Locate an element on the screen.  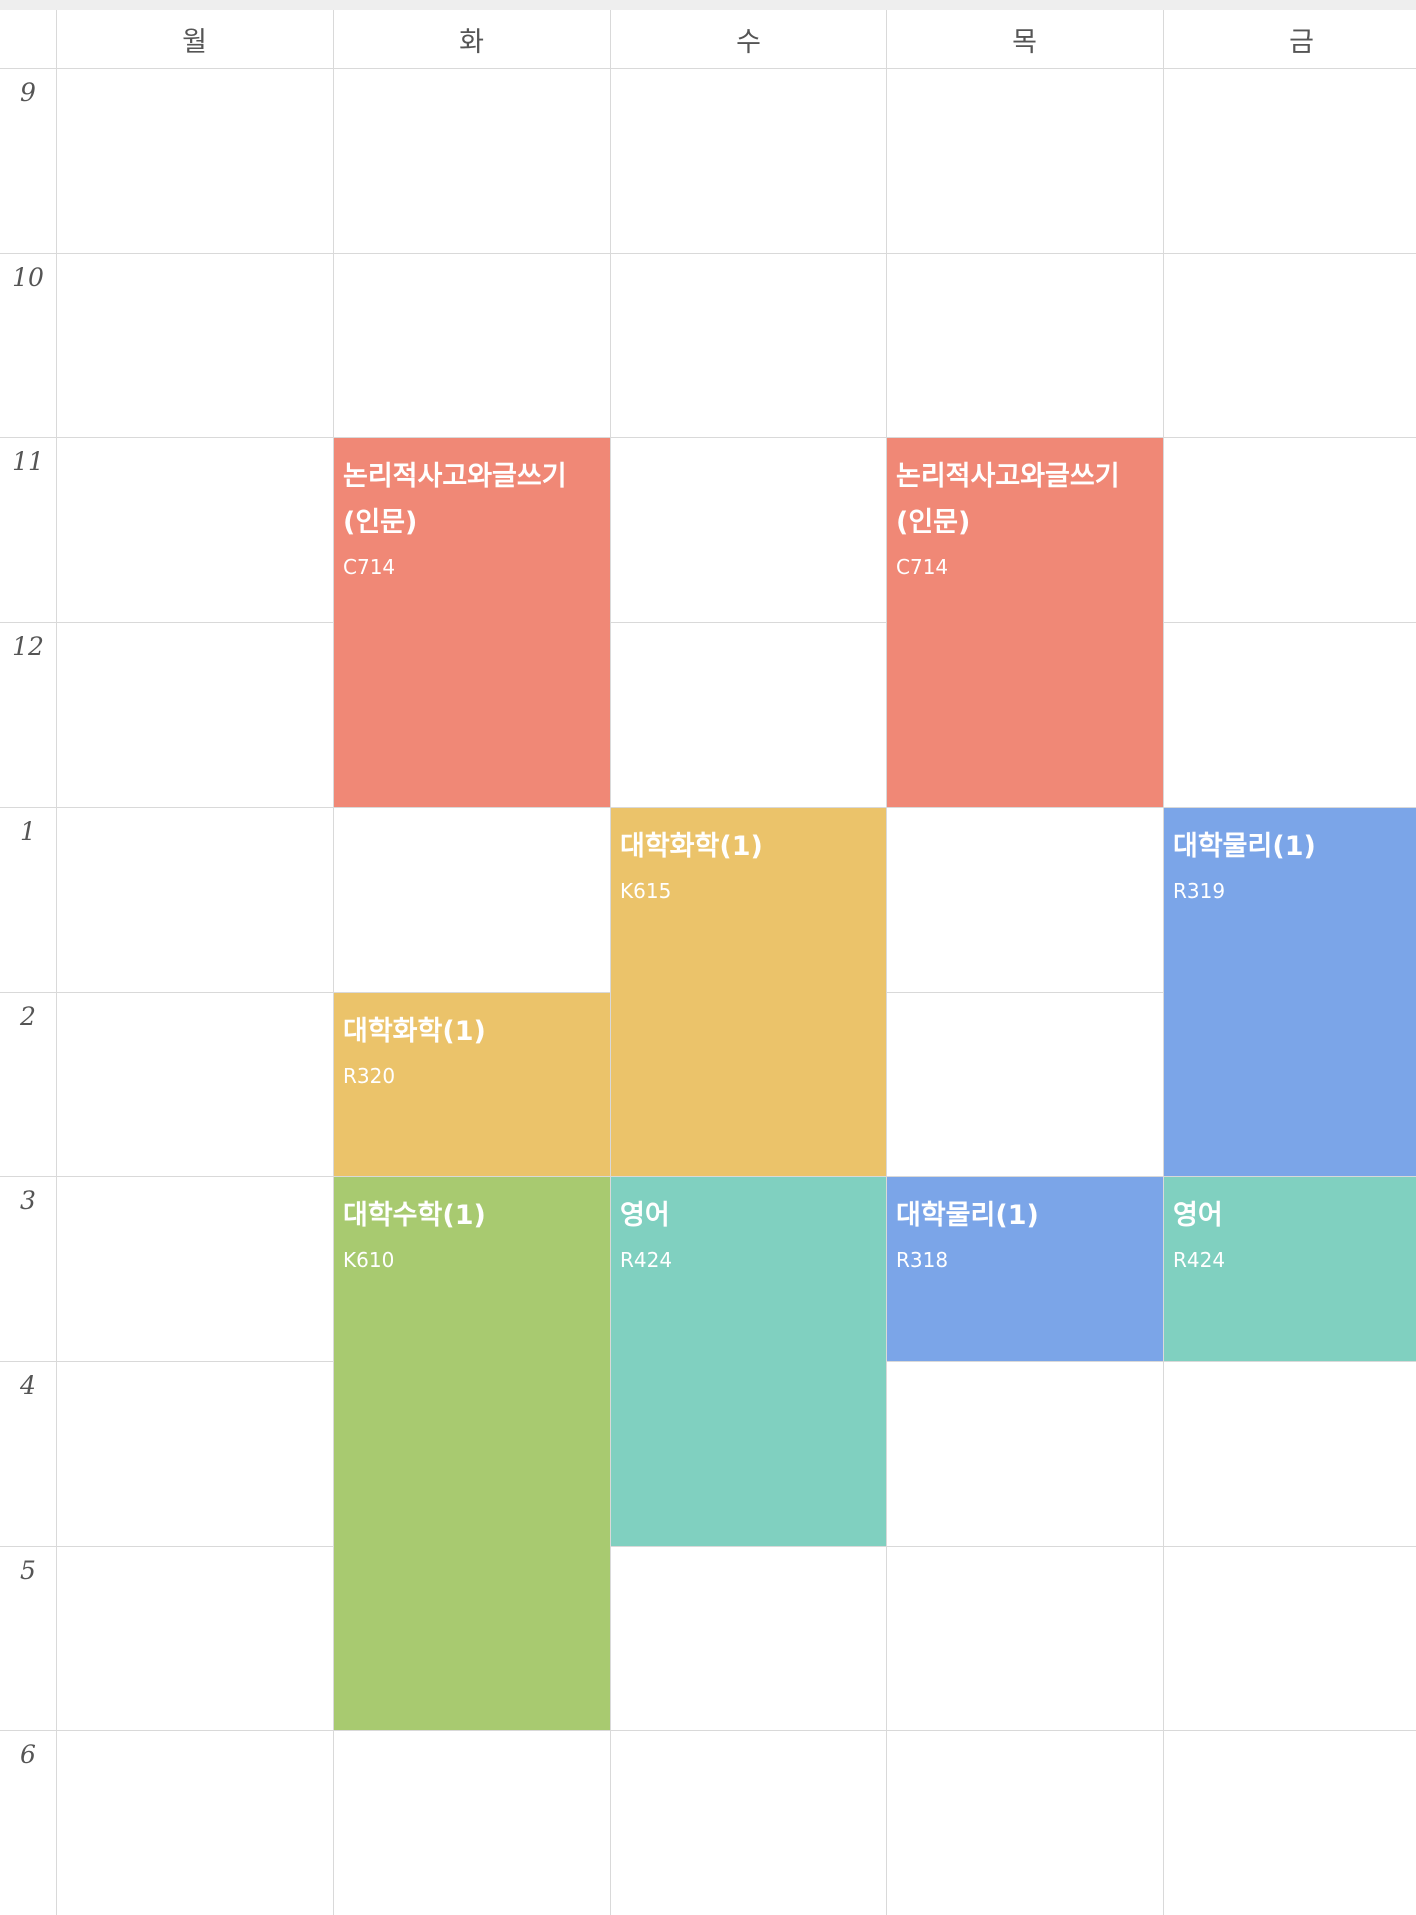
course-room: K610 is located at coordinates (369, 1260).